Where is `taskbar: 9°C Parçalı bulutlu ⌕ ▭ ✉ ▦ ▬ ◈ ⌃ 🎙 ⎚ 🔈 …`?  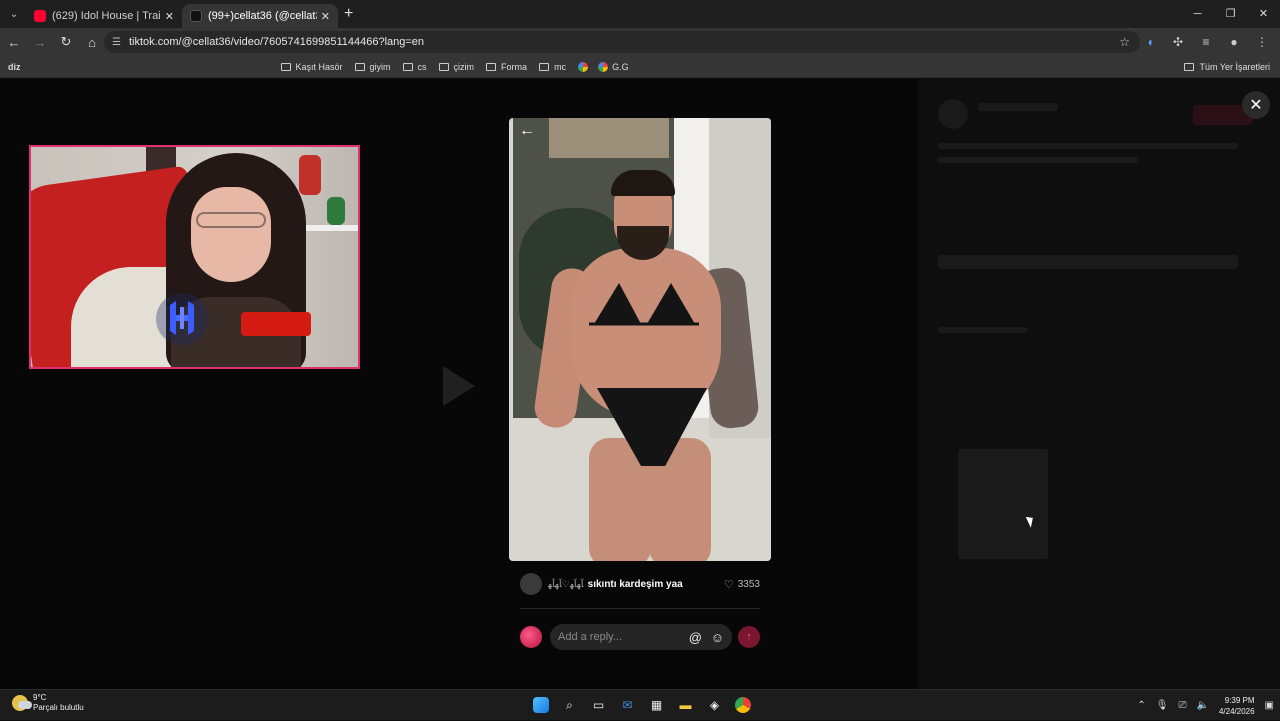 taskbar: 9°C Parçalı bulutlu ⌕ ▭ ✉ ▦ ▬ ◈ ⌃ 🎙 ⎚ 🔈 … is located at coordinates (640, 704).